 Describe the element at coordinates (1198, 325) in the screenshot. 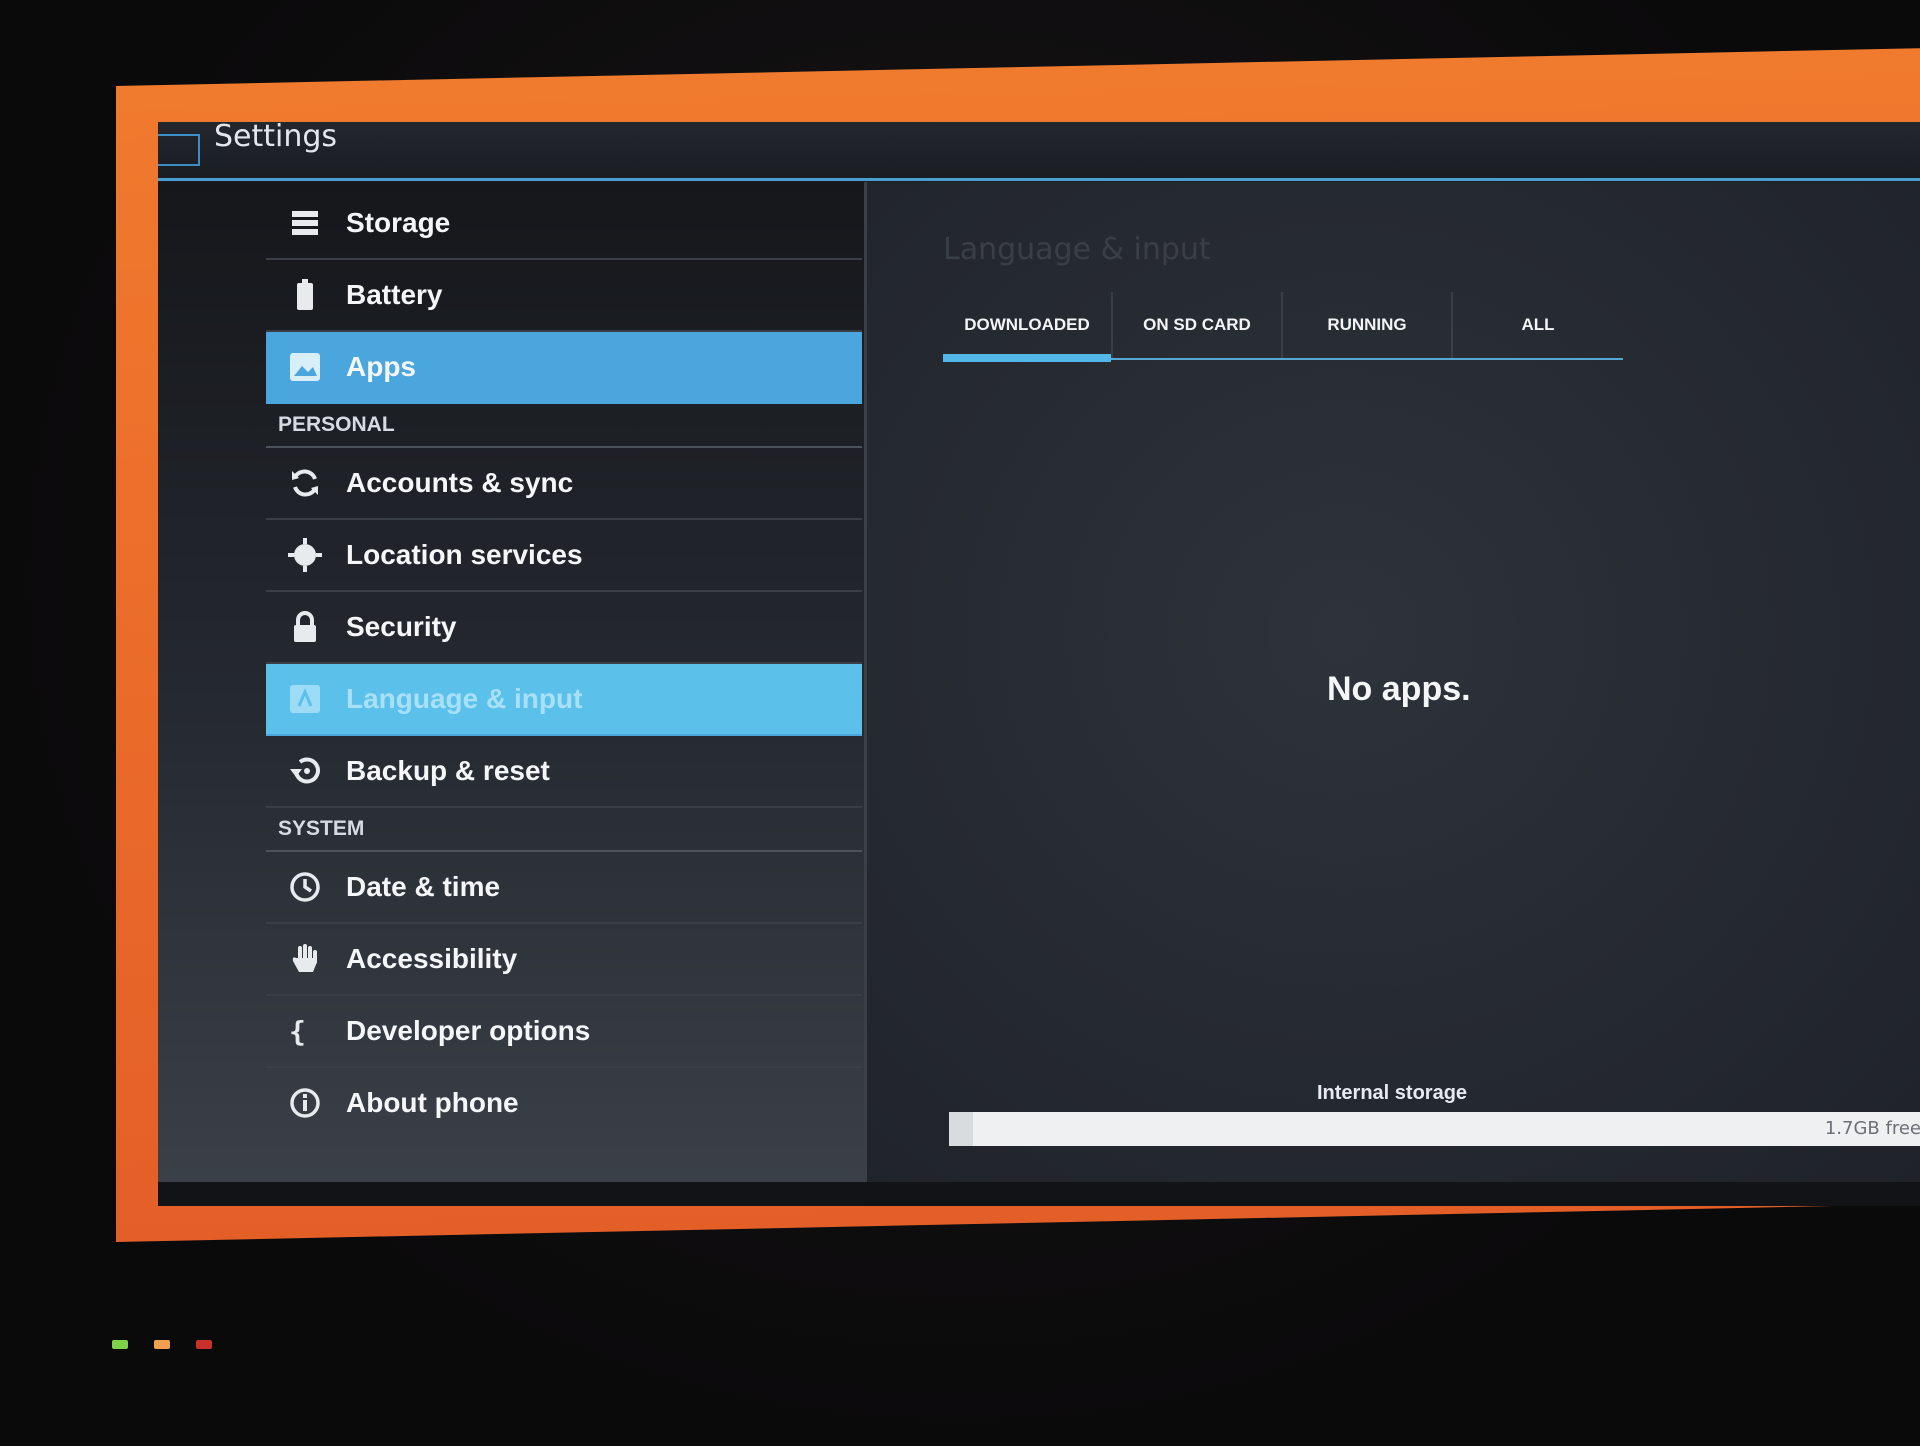

I see `tab-on-sd-card: ON SD CARD` at that location.